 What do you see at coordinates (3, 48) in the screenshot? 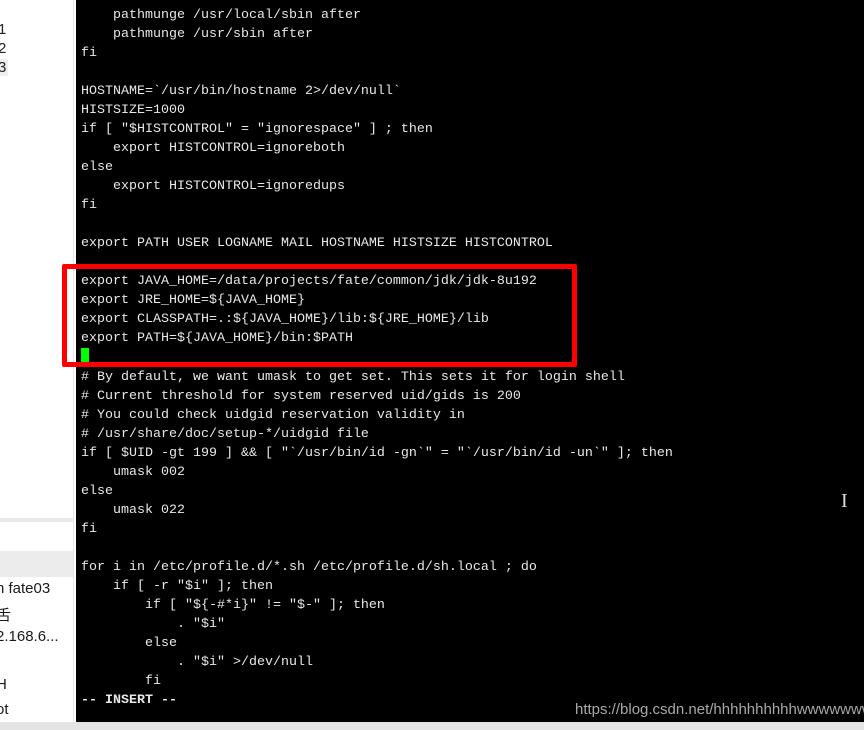
I see `sidebar-item: 2` at bounding box center [3, 48].